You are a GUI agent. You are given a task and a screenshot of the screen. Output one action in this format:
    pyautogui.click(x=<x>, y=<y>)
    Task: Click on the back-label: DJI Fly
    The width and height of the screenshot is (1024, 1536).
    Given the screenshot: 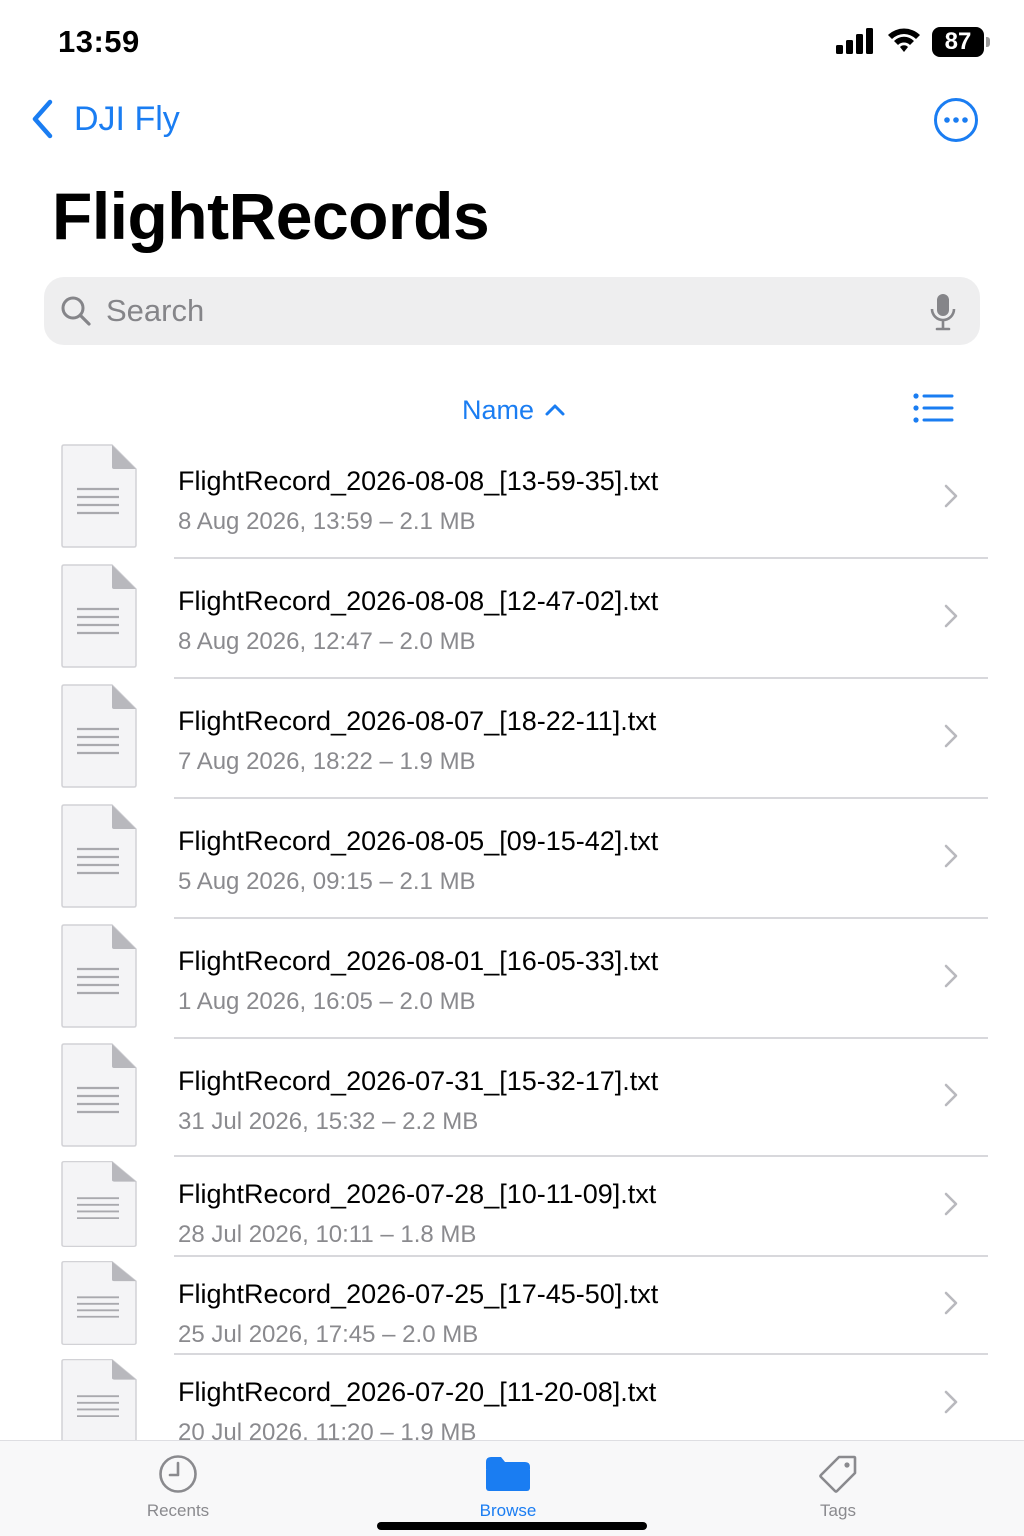 What is the action you would take?
    pyautogui.click(x=127, y=118)
    